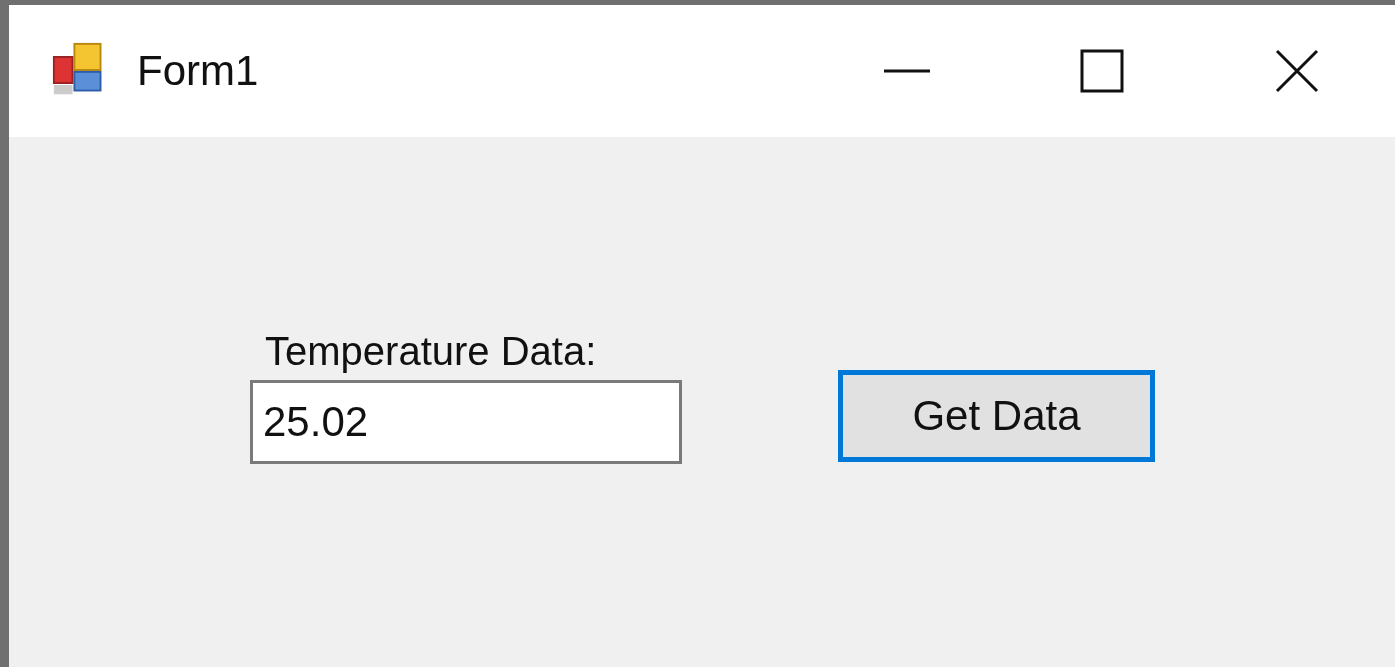 Image resolution: width=1395 pixels, height=667 pixels. I want to click on get-data-button: Get Data, so click(996, 416).